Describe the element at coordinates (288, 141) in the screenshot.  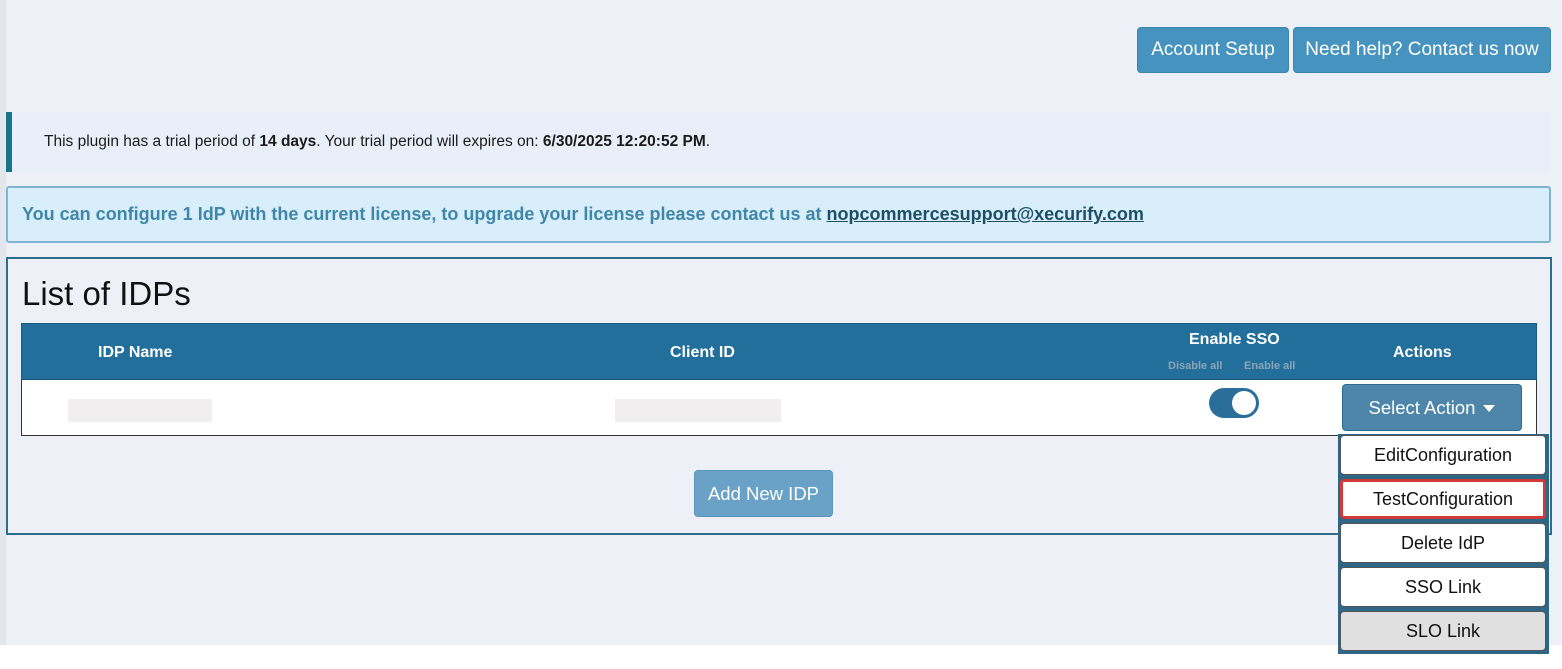
I see `trial-days: 14 days` at that location.